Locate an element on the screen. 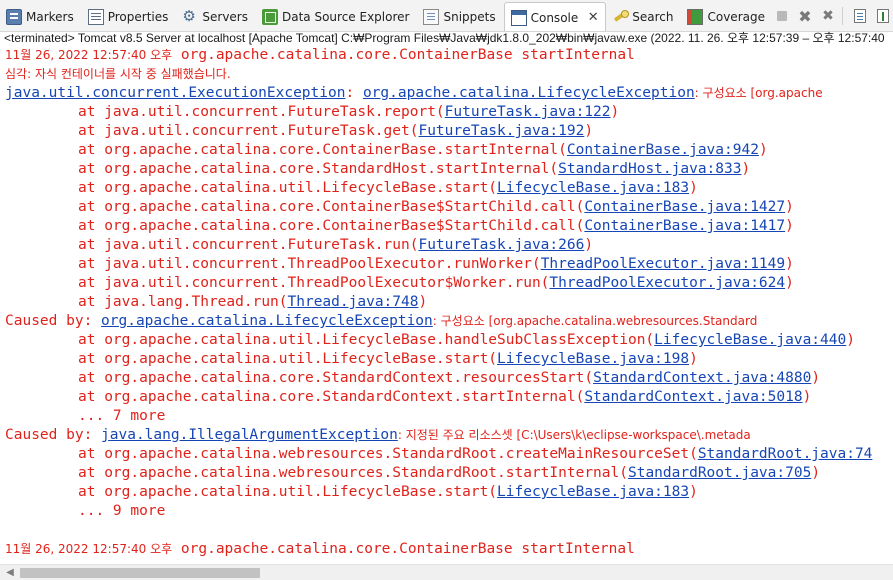 The width and height of the screenshot is (893, 580). tab-console: Console ✕ is located at coordinates (555, 16).